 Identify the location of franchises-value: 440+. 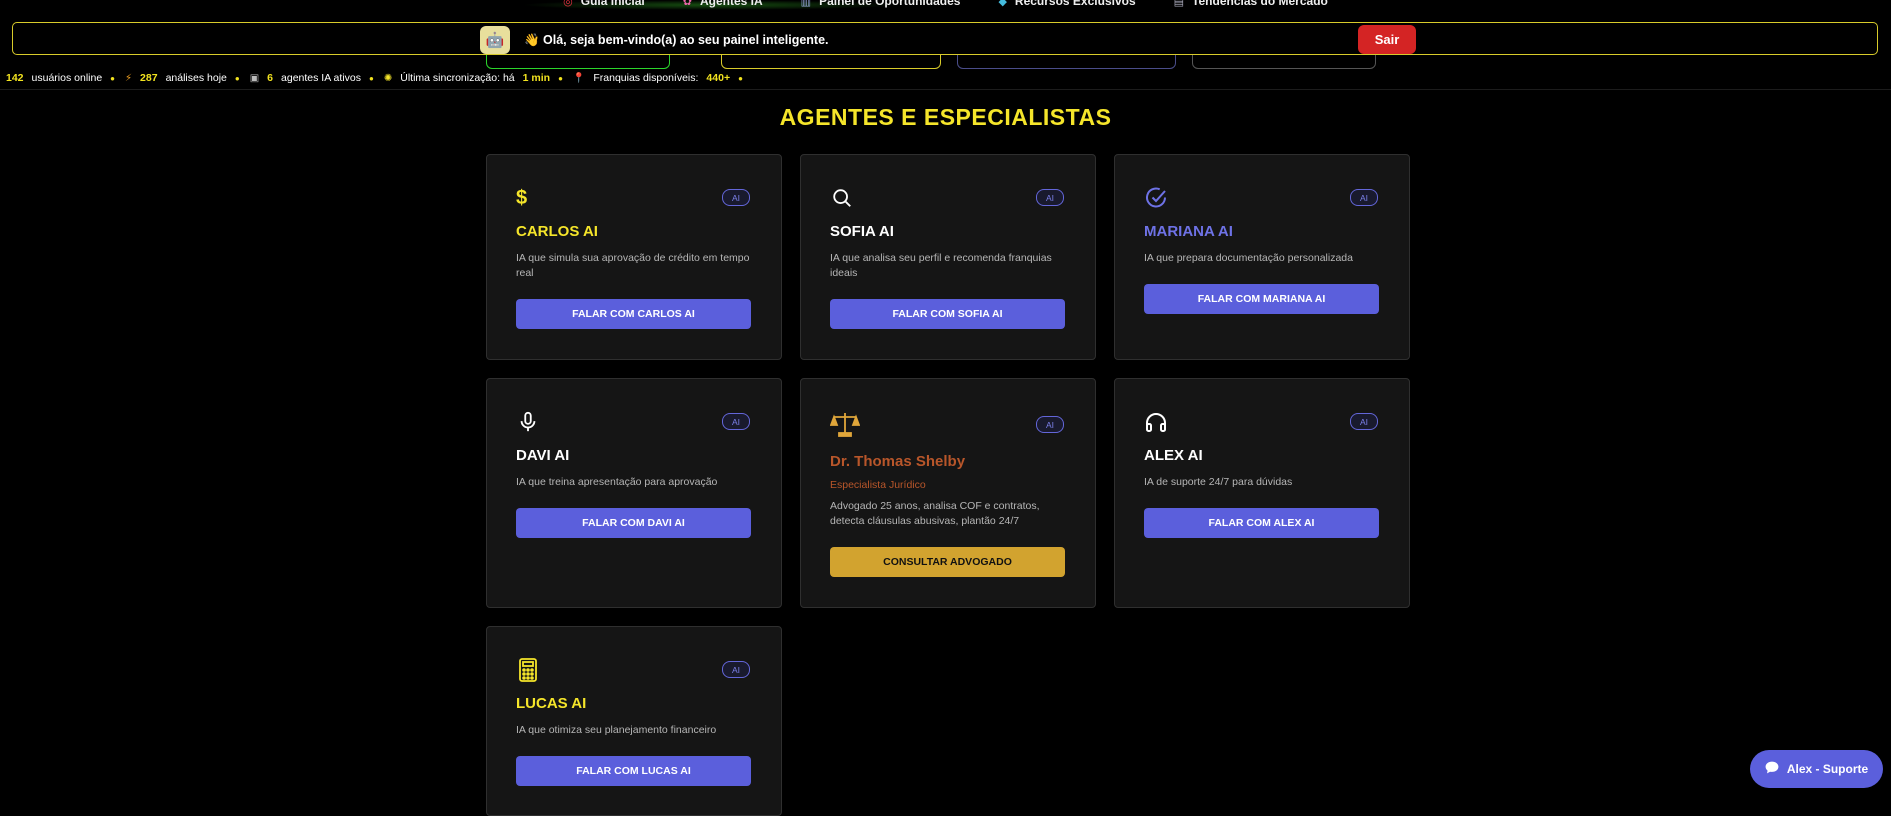
(718, 78).